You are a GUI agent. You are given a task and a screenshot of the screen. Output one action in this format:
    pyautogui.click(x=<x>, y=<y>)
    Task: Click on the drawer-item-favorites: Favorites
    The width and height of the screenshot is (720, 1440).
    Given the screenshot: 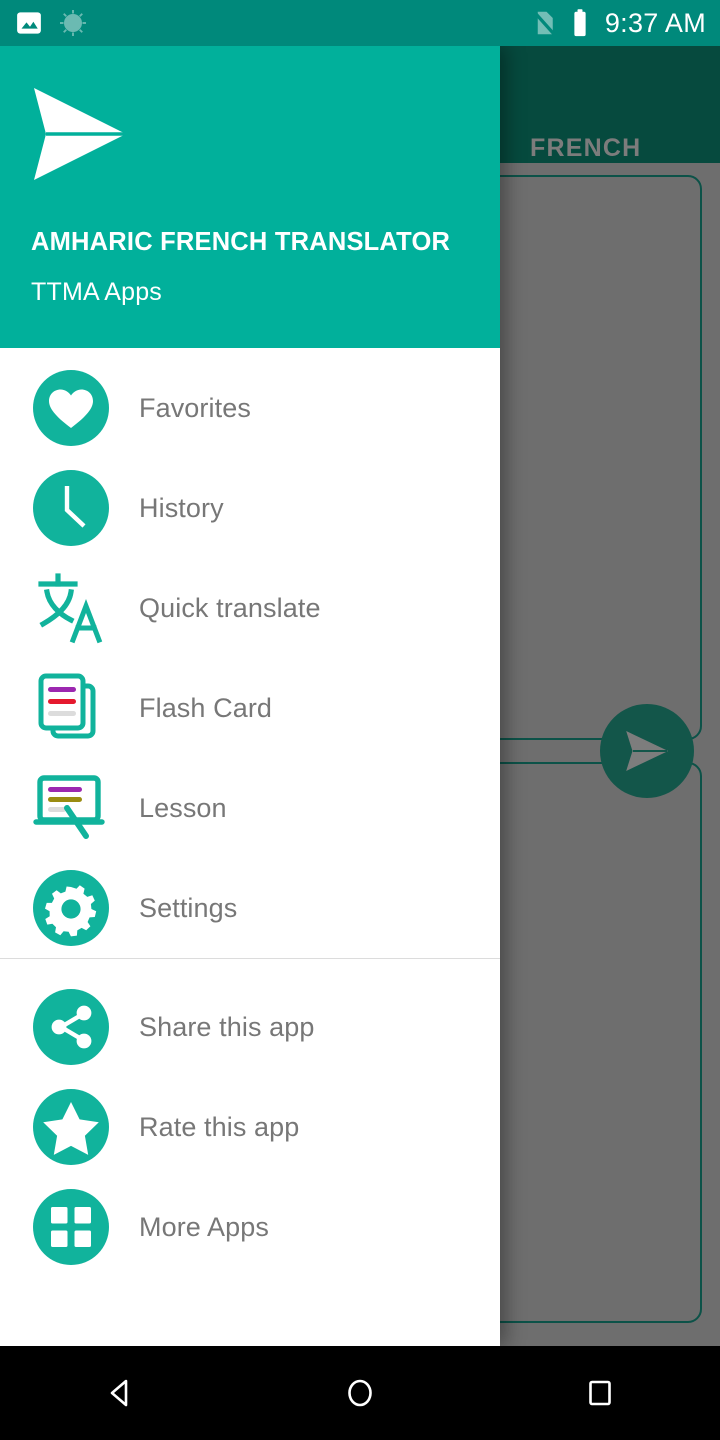 What is the action you would take?
    pyautogui.click(x=250, y=408)
    